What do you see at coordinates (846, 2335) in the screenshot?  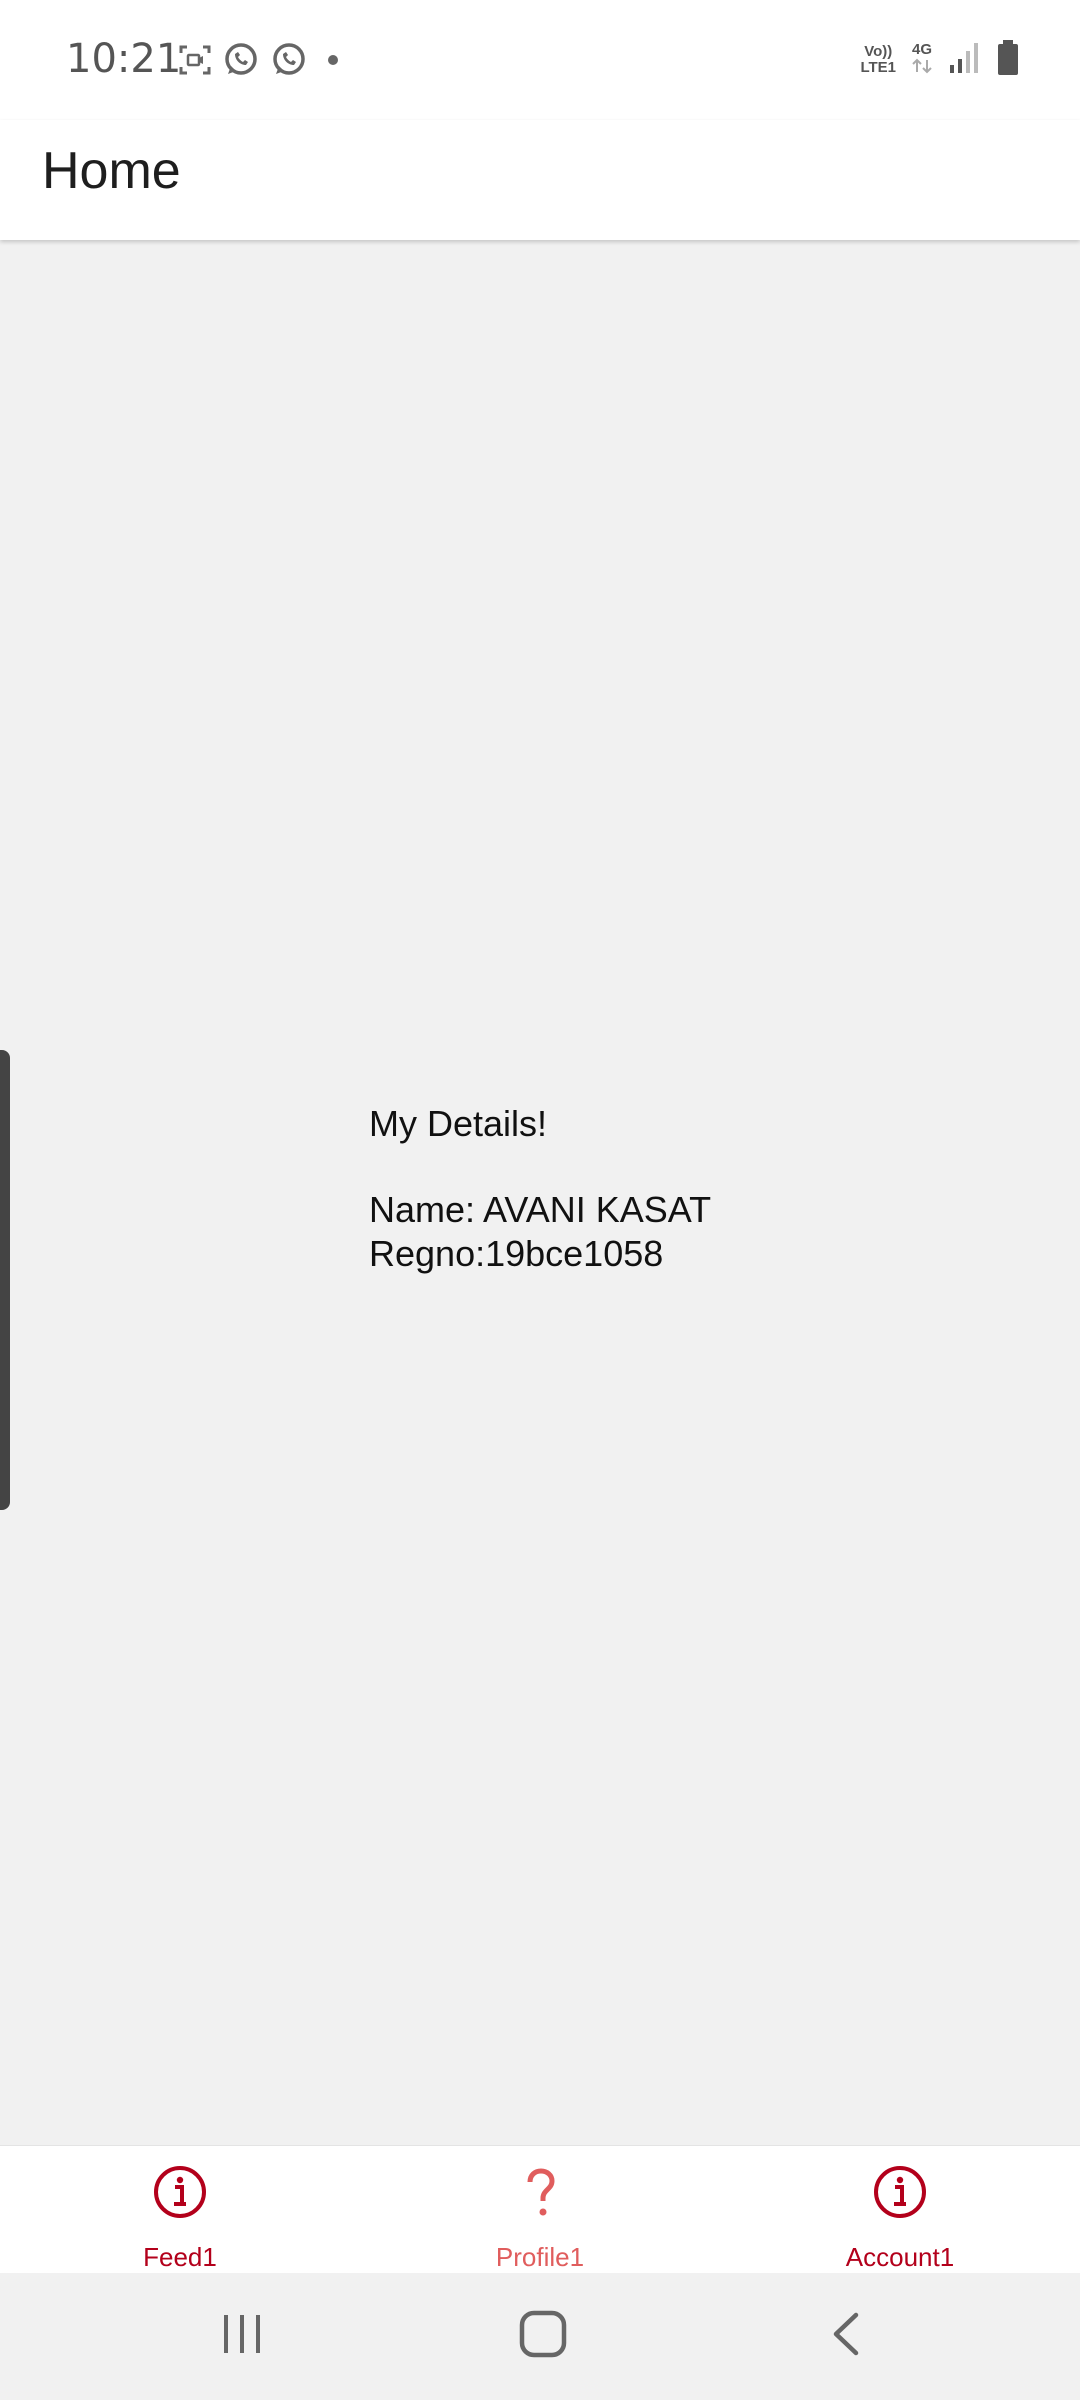 I see `back-button` at bounding box center [846, 2335].